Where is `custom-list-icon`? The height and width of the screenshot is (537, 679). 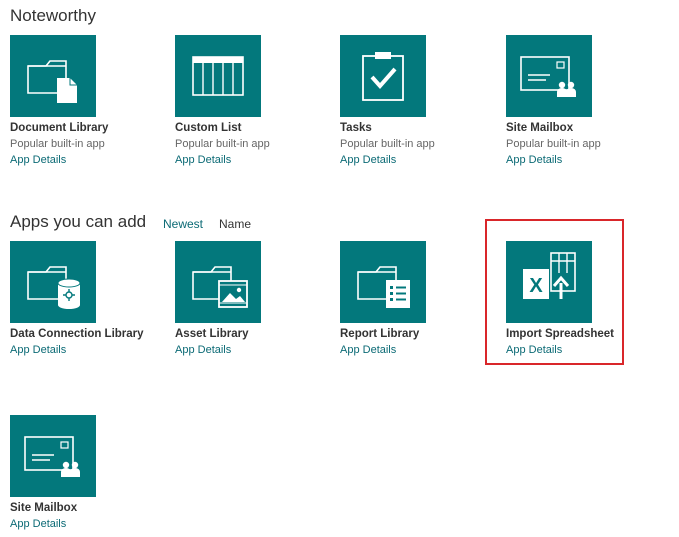 custom-list-icon is located at coordinates (218, 76).